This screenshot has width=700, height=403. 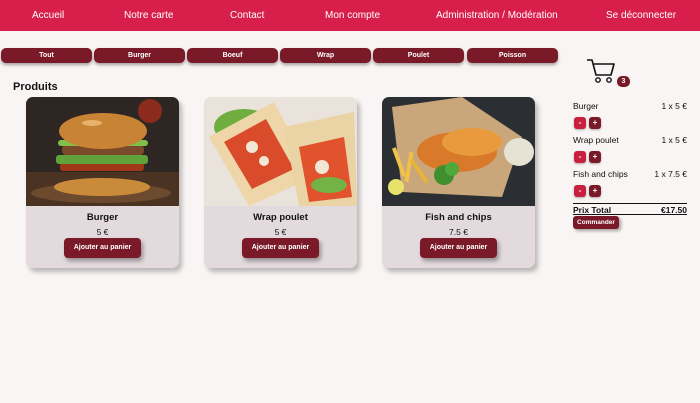 I want to click on filter-tout: Tout, so click(x=46, y=55).